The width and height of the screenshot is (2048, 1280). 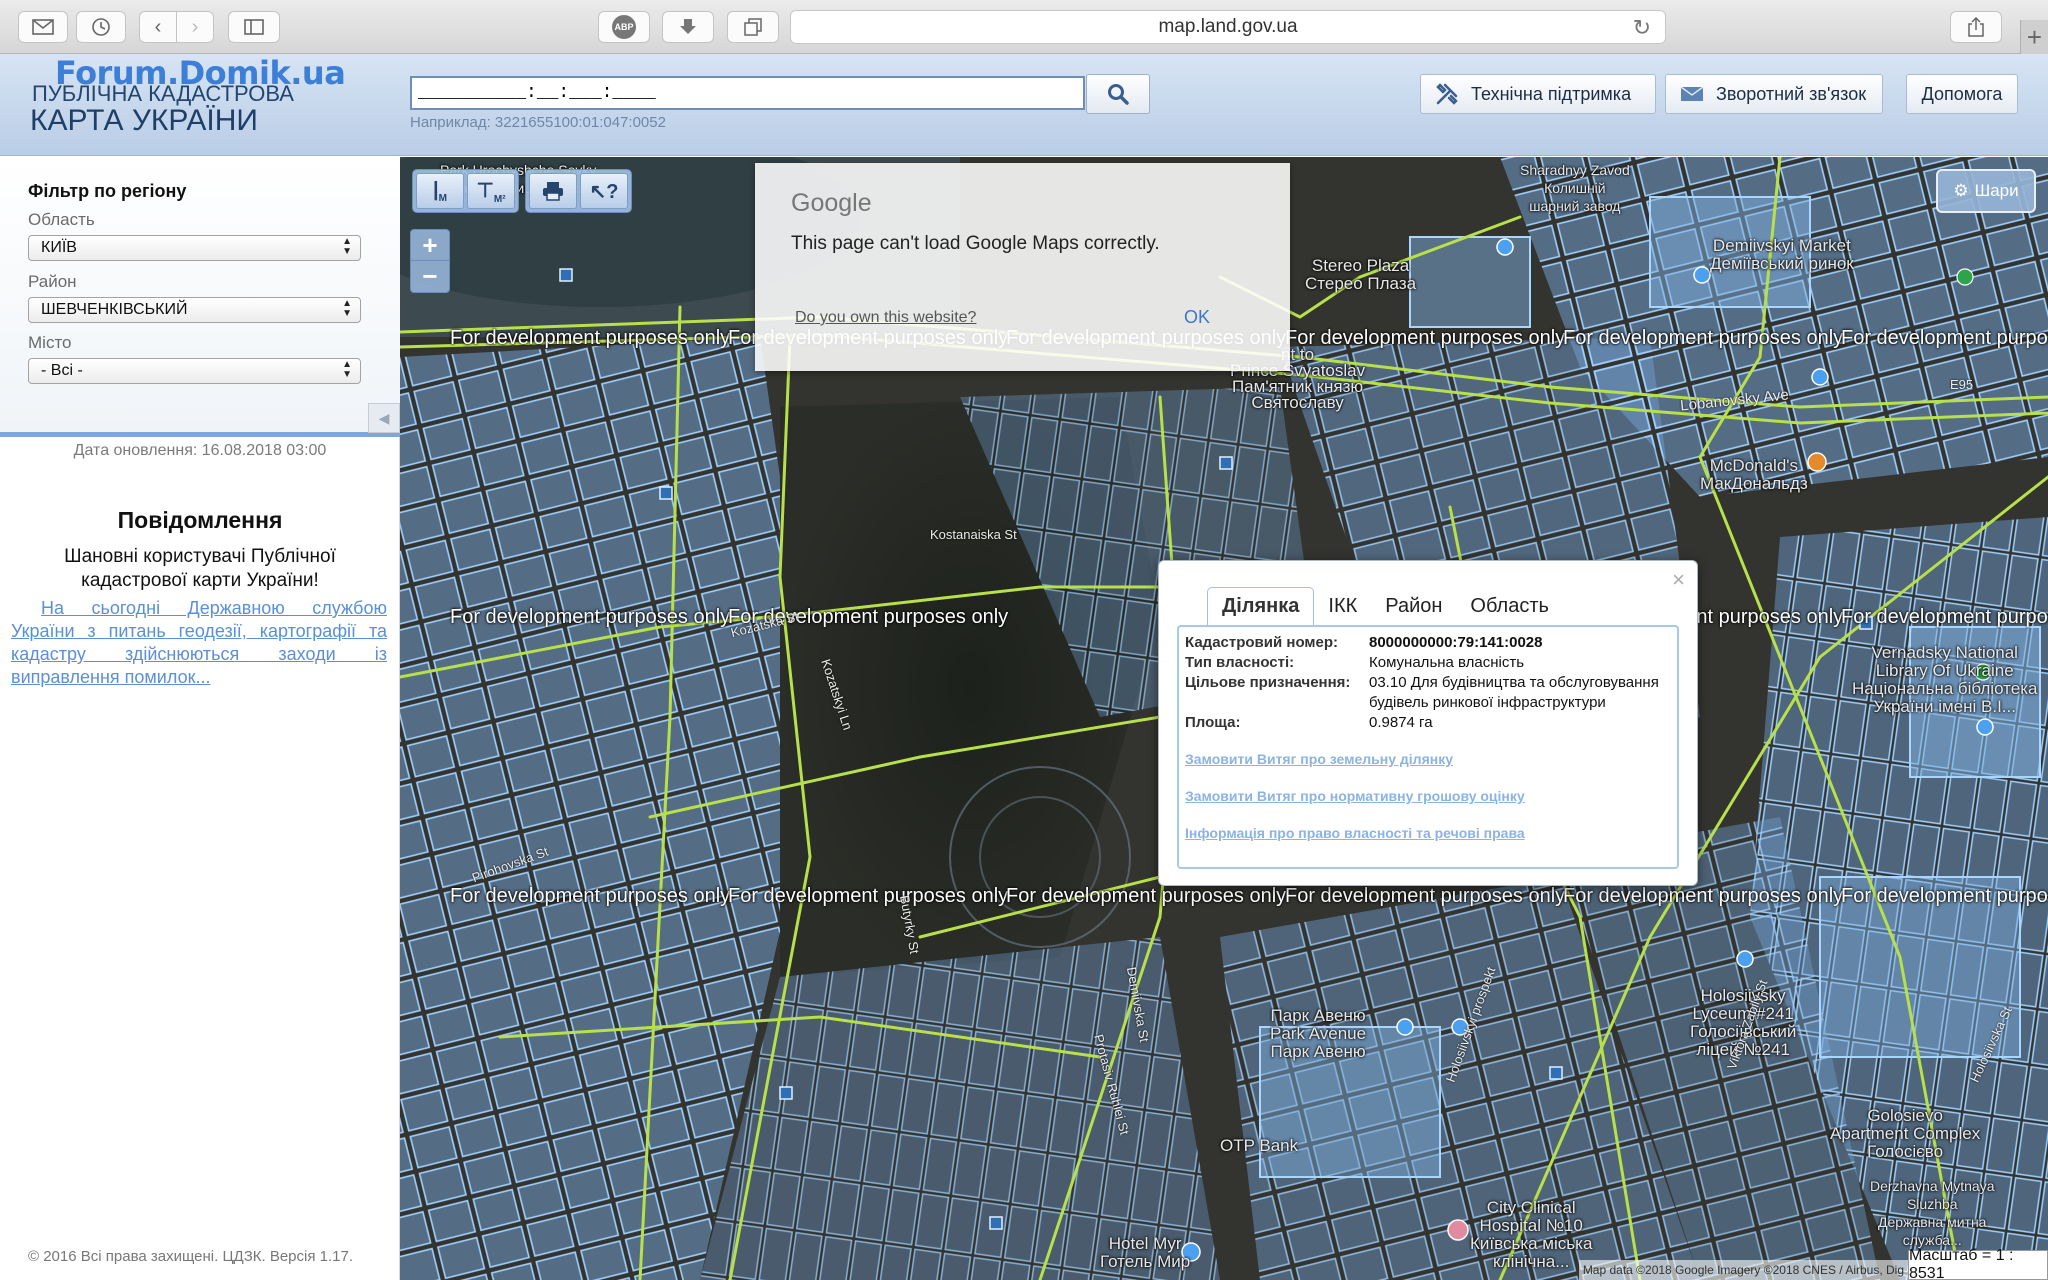 What do you see at coordinates (1962, 384) in the screenshot?
I see `street-label: E95` at bounding box center [1962, 384].